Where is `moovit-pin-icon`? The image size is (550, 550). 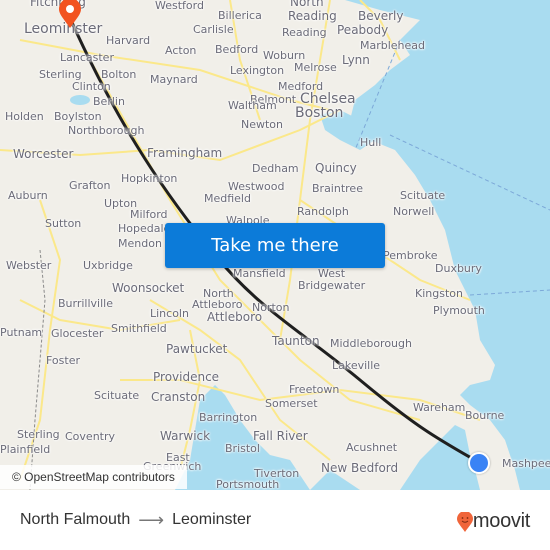
moovit-pin-icon is located at coordinates (464, 521).